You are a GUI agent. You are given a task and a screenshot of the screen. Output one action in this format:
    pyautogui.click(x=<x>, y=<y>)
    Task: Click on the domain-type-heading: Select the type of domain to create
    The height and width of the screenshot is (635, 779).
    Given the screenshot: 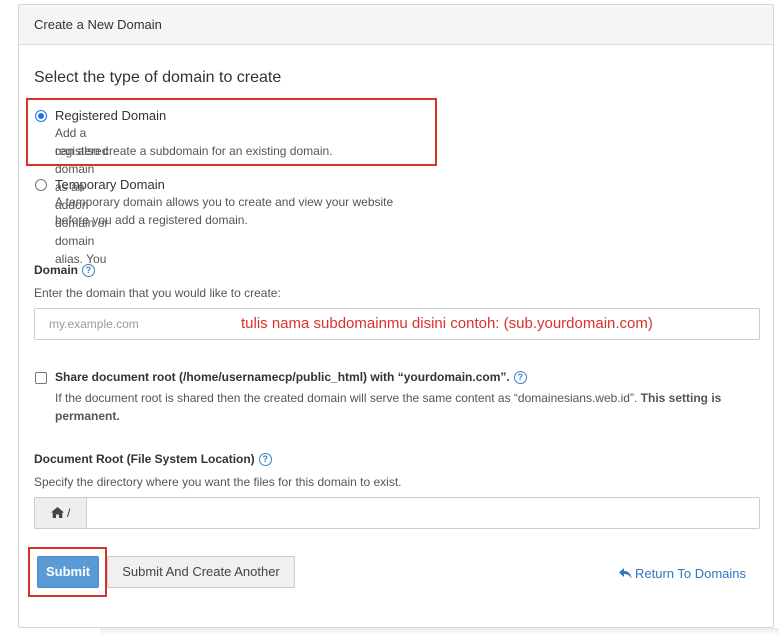 What is the action you would take?
    pyautogui.click(x=158, y=77)
    